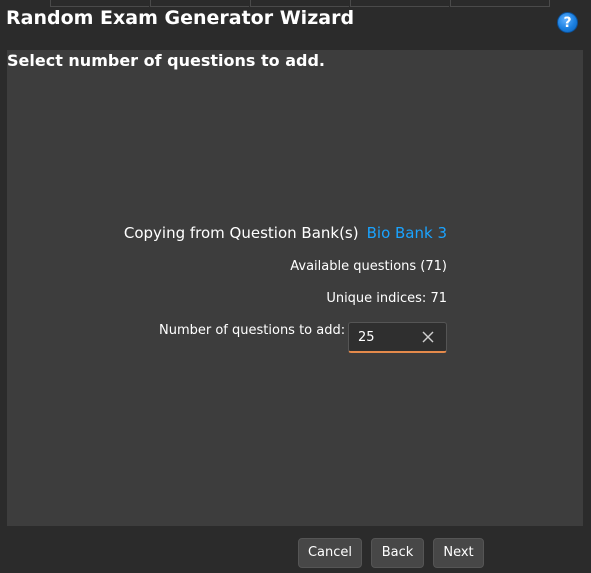  What do you see at coordinates (567, 22) in the screenshot?
I see `help-icon: ?` at bounding box center [567, 22].